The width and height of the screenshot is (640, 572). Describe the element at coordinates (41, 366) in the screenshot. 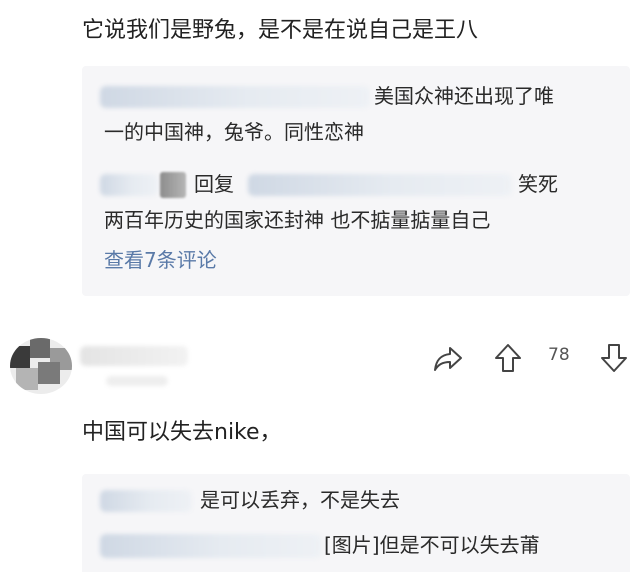

I see `avatar` at that location.